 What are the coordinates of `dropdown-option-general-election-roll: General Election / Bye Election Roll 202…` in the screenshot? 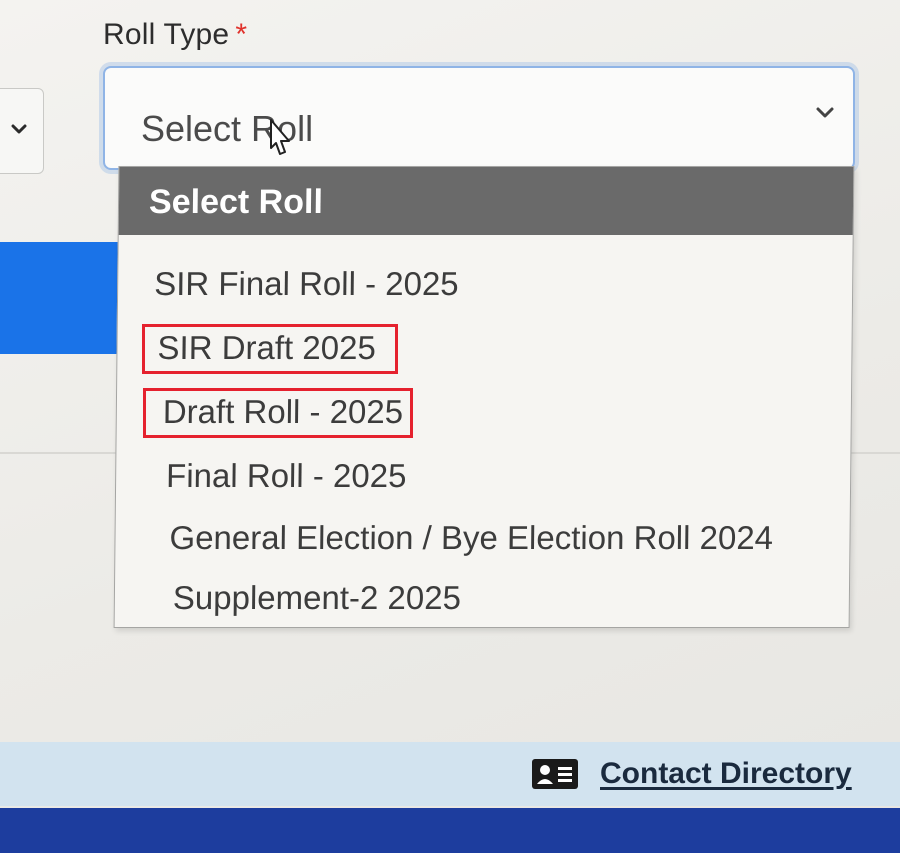 It's located at (471, 538).